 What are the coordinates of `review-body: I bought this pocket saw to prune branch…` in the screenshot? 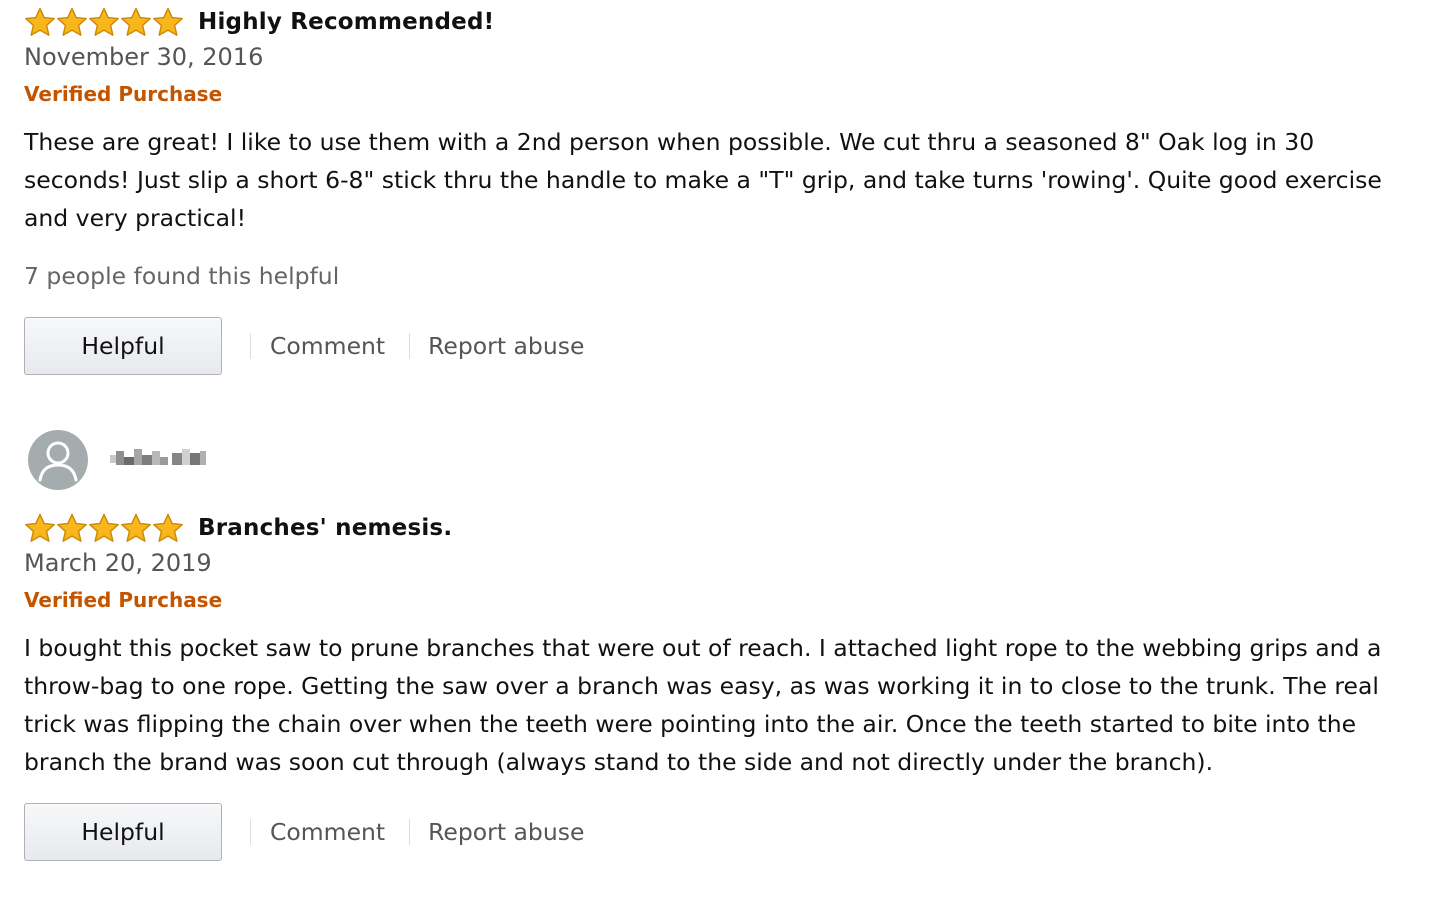 It's located at (703, 705).